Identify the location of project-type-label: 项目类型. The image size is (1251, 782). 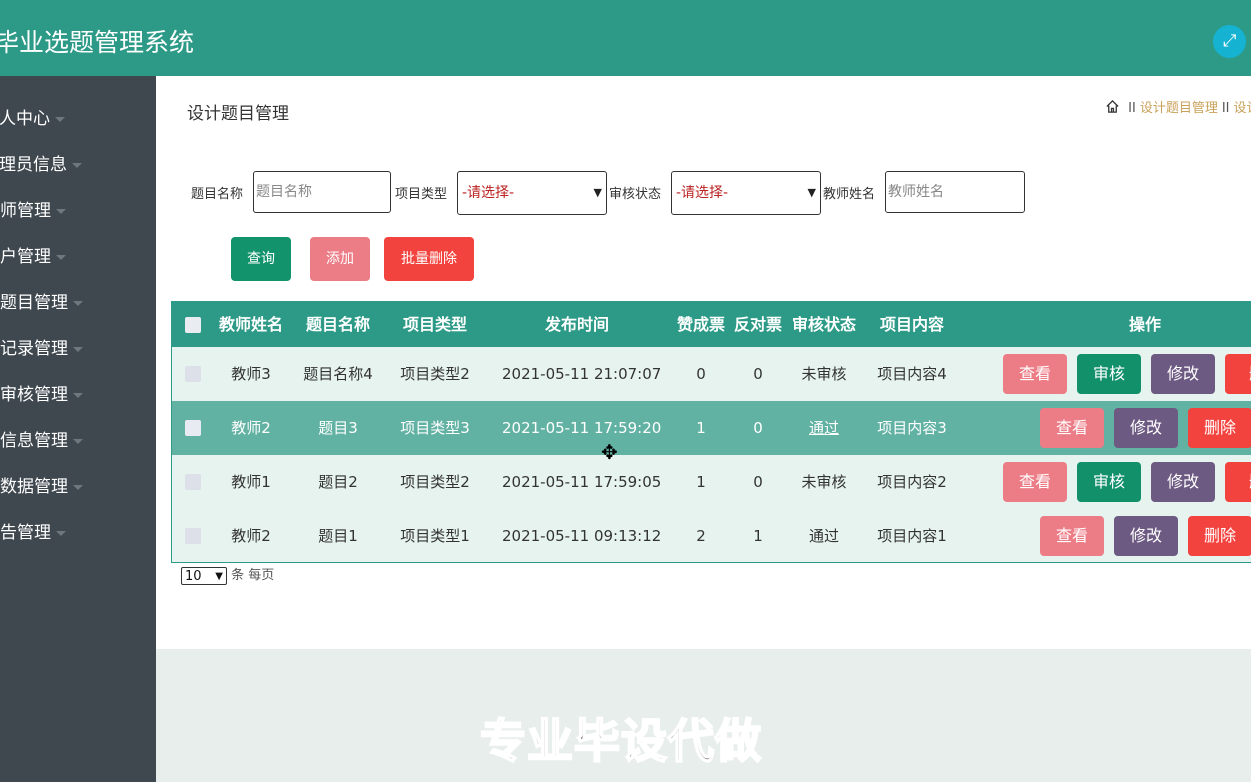
(421, 194).